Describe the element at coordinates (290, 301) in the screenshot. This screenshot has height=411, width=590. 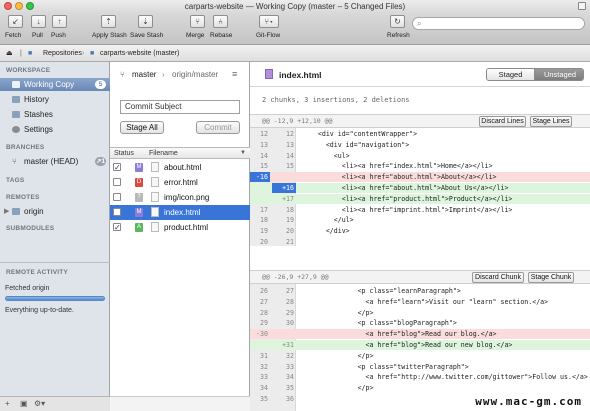
I see `new-line-number: 28` at that location.